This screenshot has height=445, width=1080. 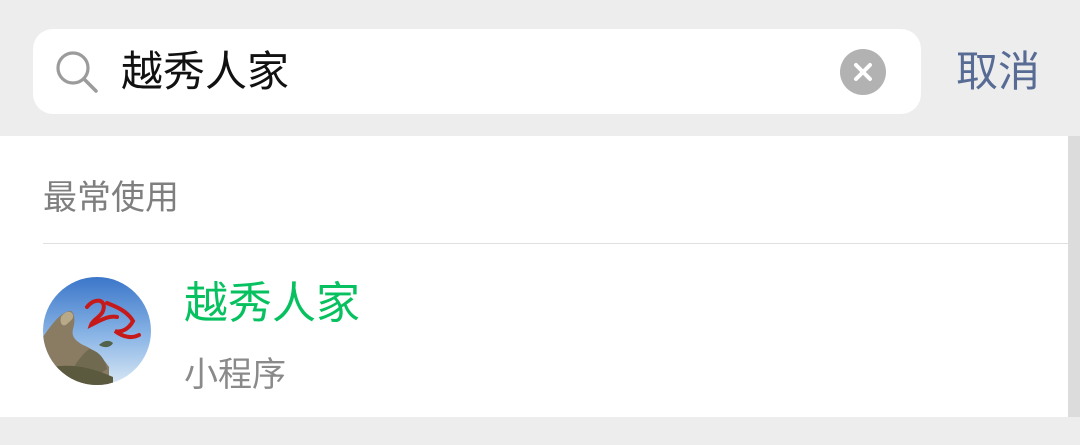 What do you see at coordinates (540, 431) in the screenshot?
I see `bottom-background` at bounding box center [540, 431].